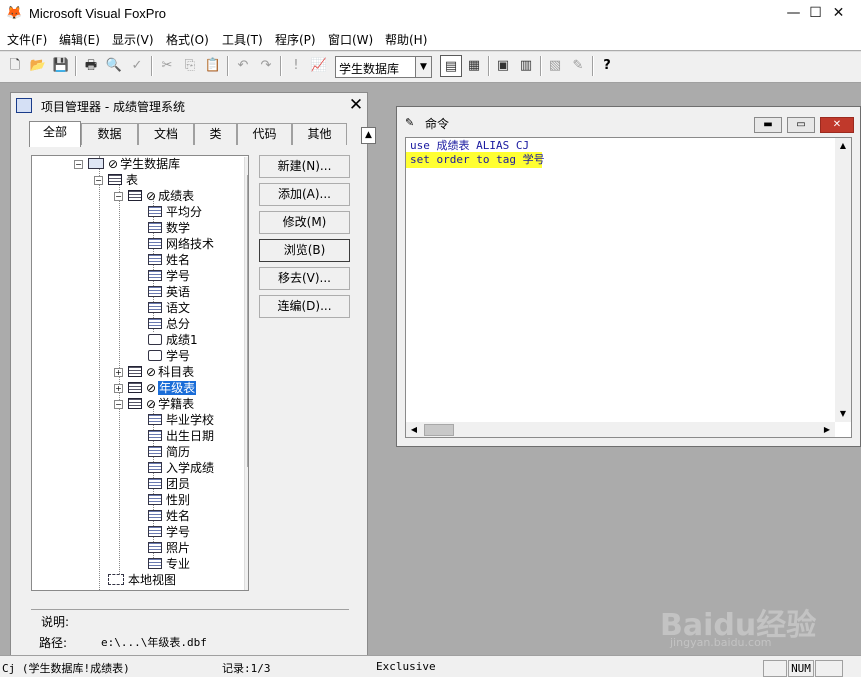 This screenshot has height=677, width=861. I want to click on tree-node-table-selected: + ⊘ 年级表, so click(155, 388).